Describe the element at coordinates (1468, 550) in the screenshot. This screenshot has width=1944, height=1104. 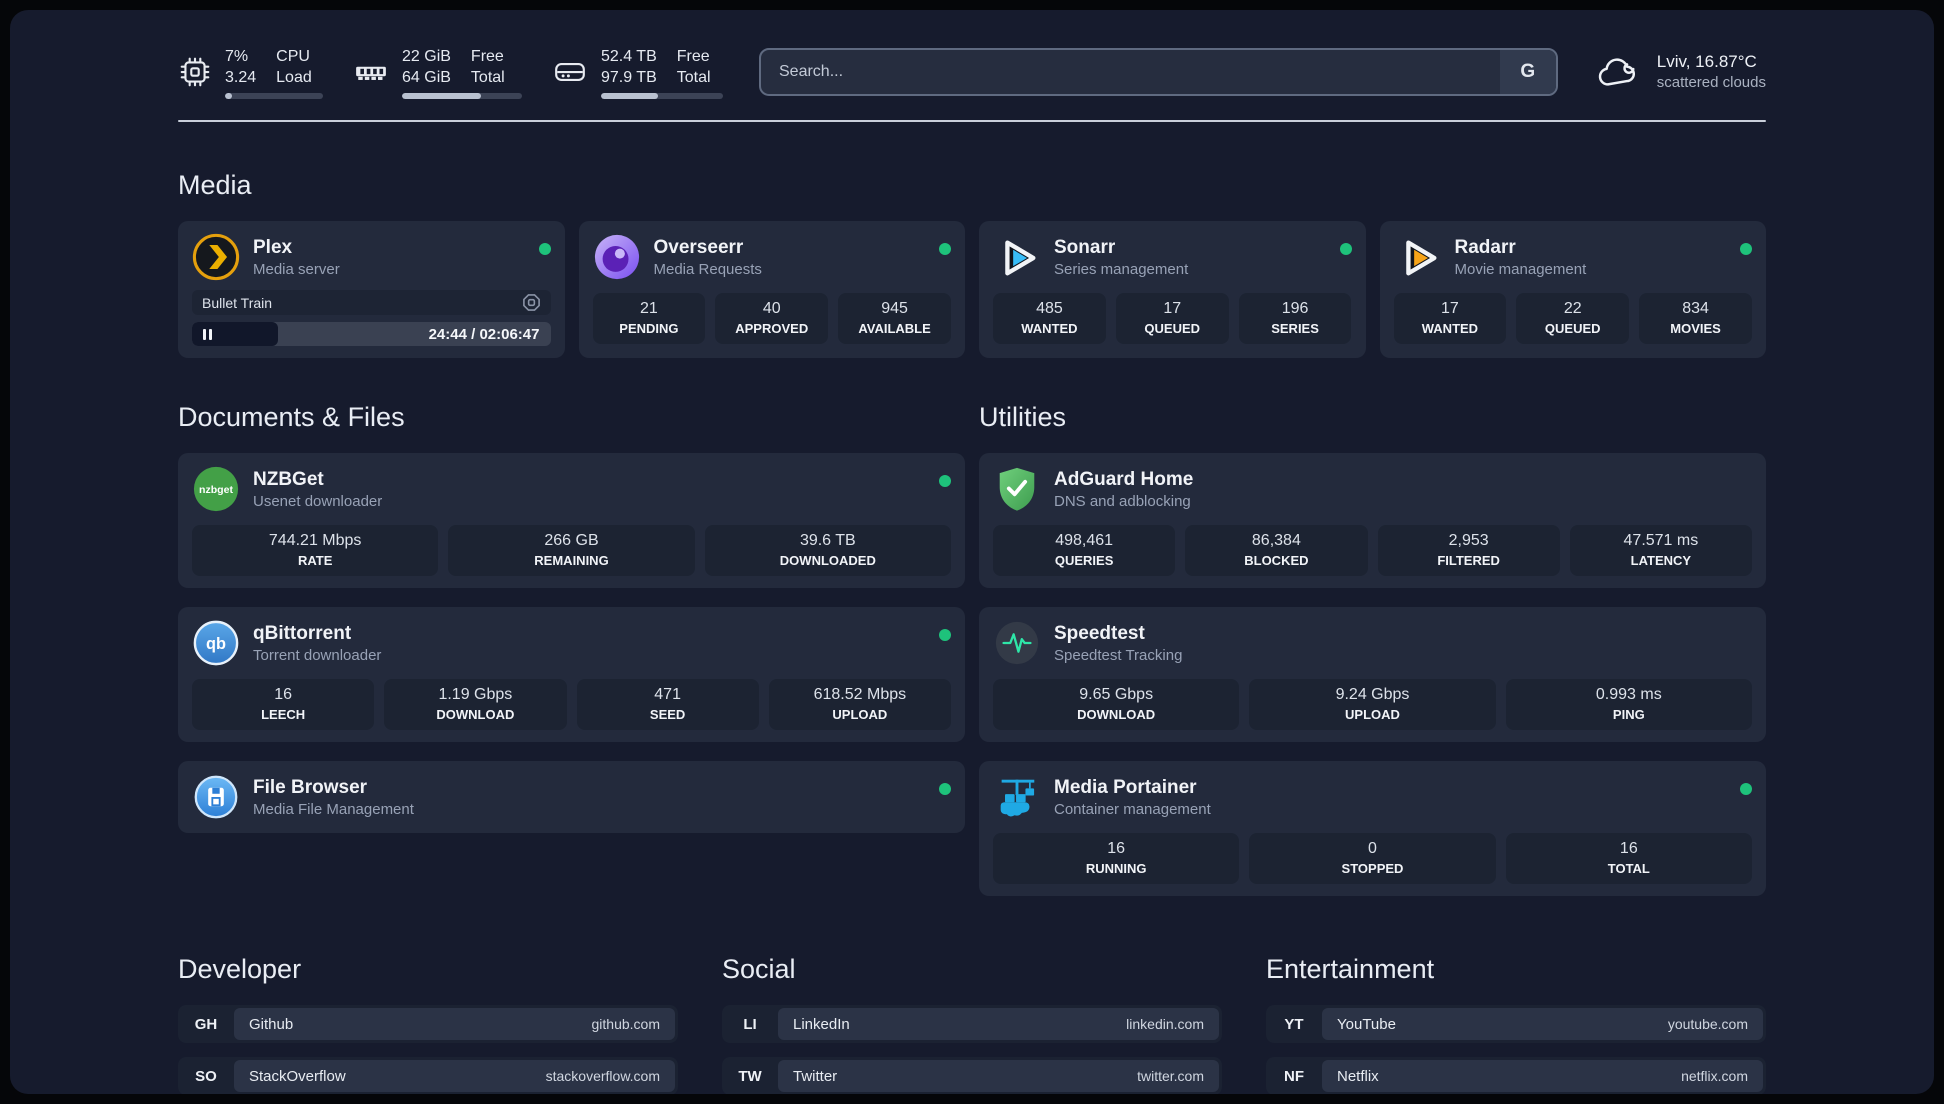
I see `stat-filtered: 2,953 FILTERED` at that location.